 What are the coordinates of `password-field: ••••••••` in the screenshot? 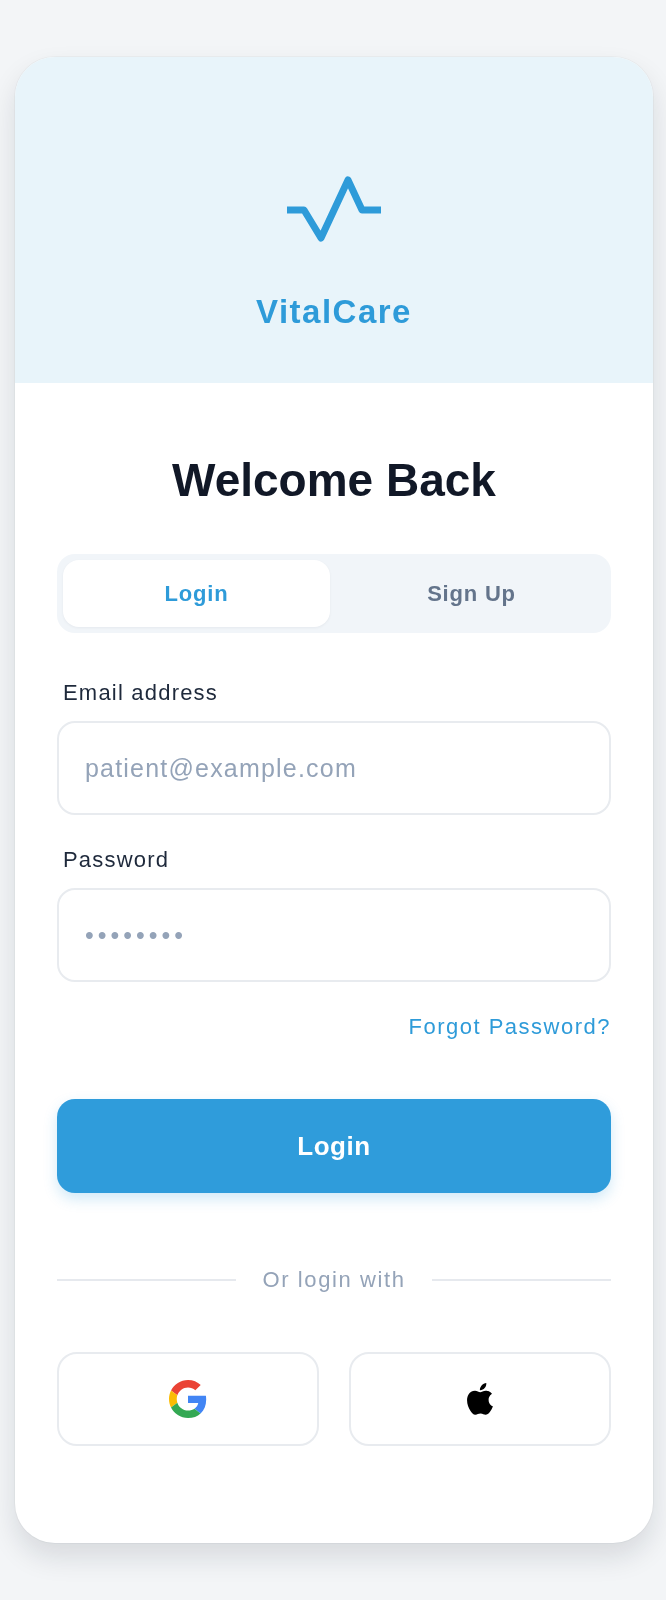 It's located at (334, 935).